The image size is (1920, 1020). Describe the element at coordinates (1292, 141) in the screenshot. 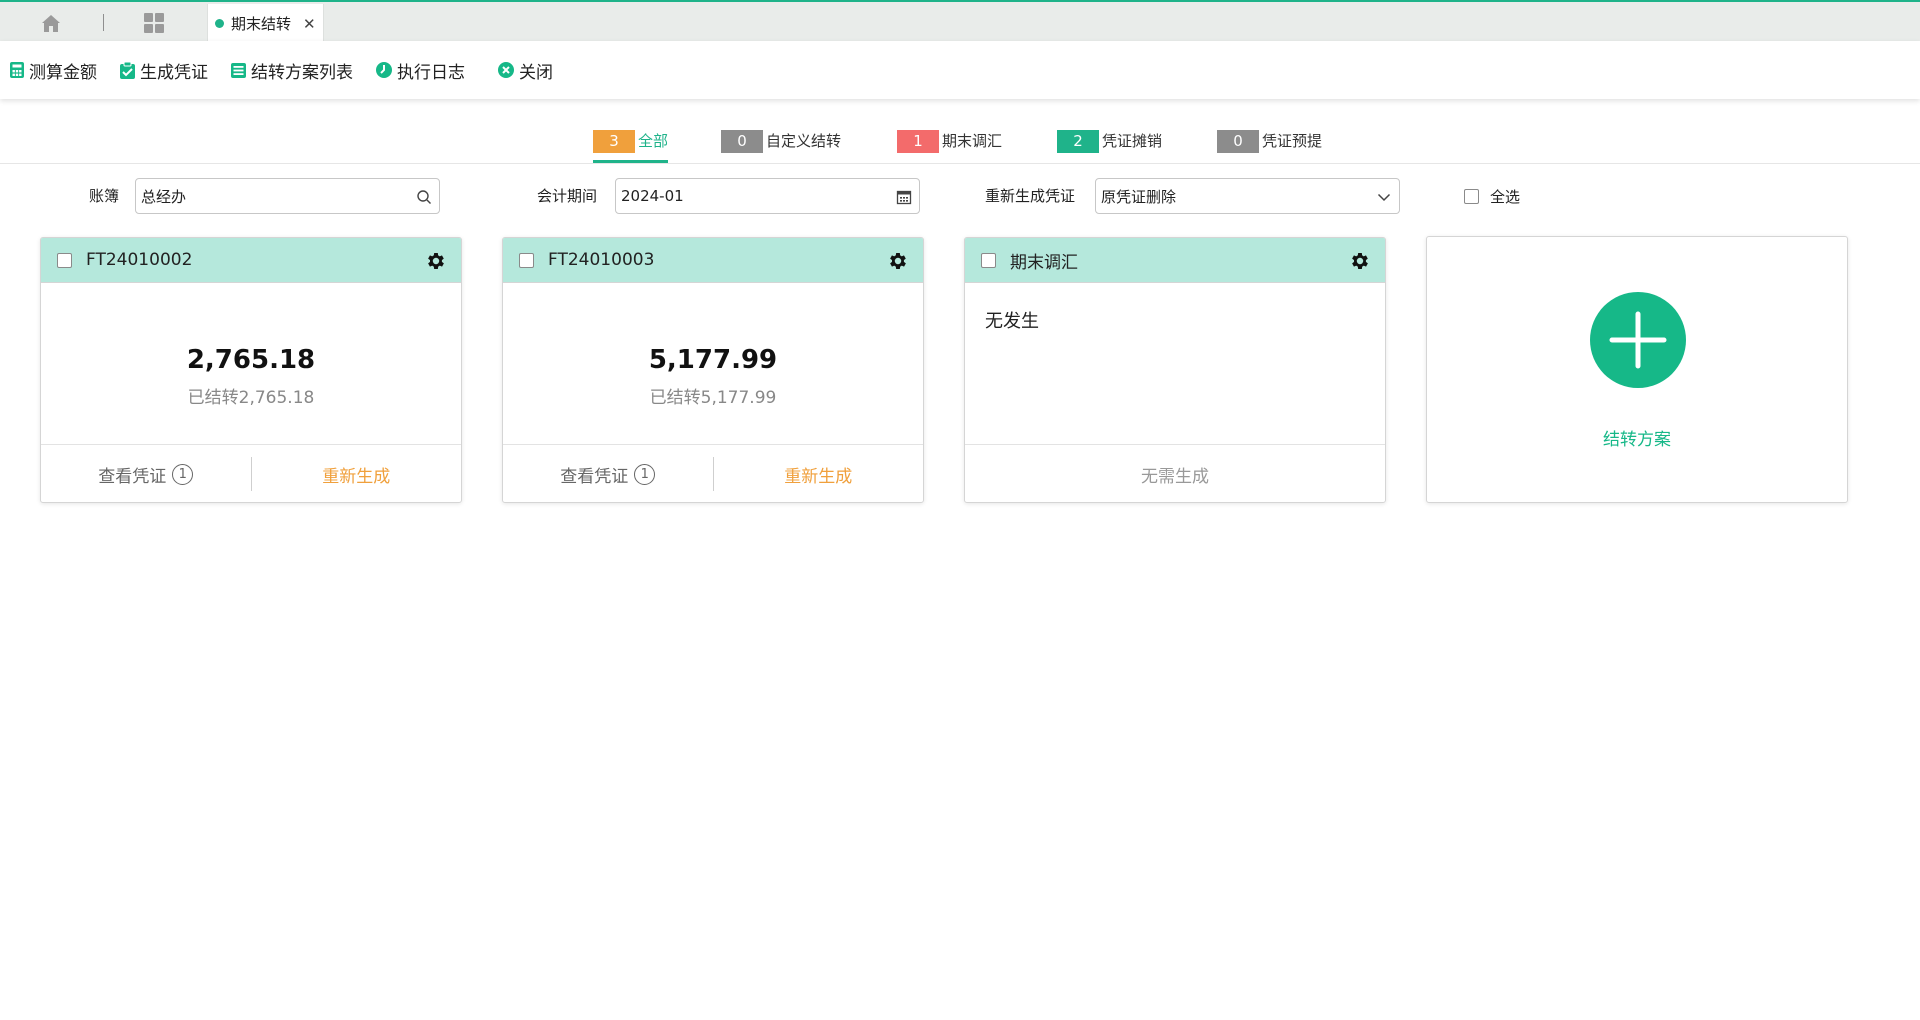

I see `filter-tab-accrual-label: 凭证预提` at that location.